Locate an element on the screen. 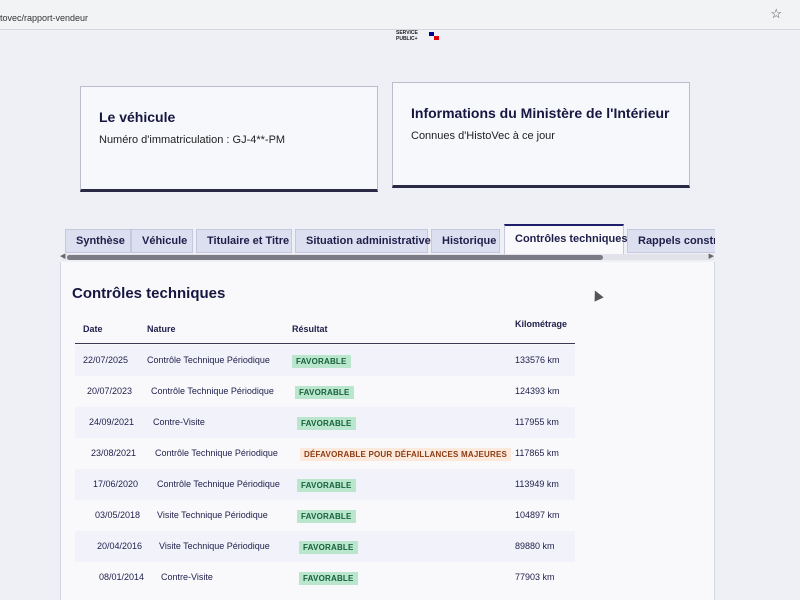  row-date: 20/04/2016 is located at coordinates (120, 546).